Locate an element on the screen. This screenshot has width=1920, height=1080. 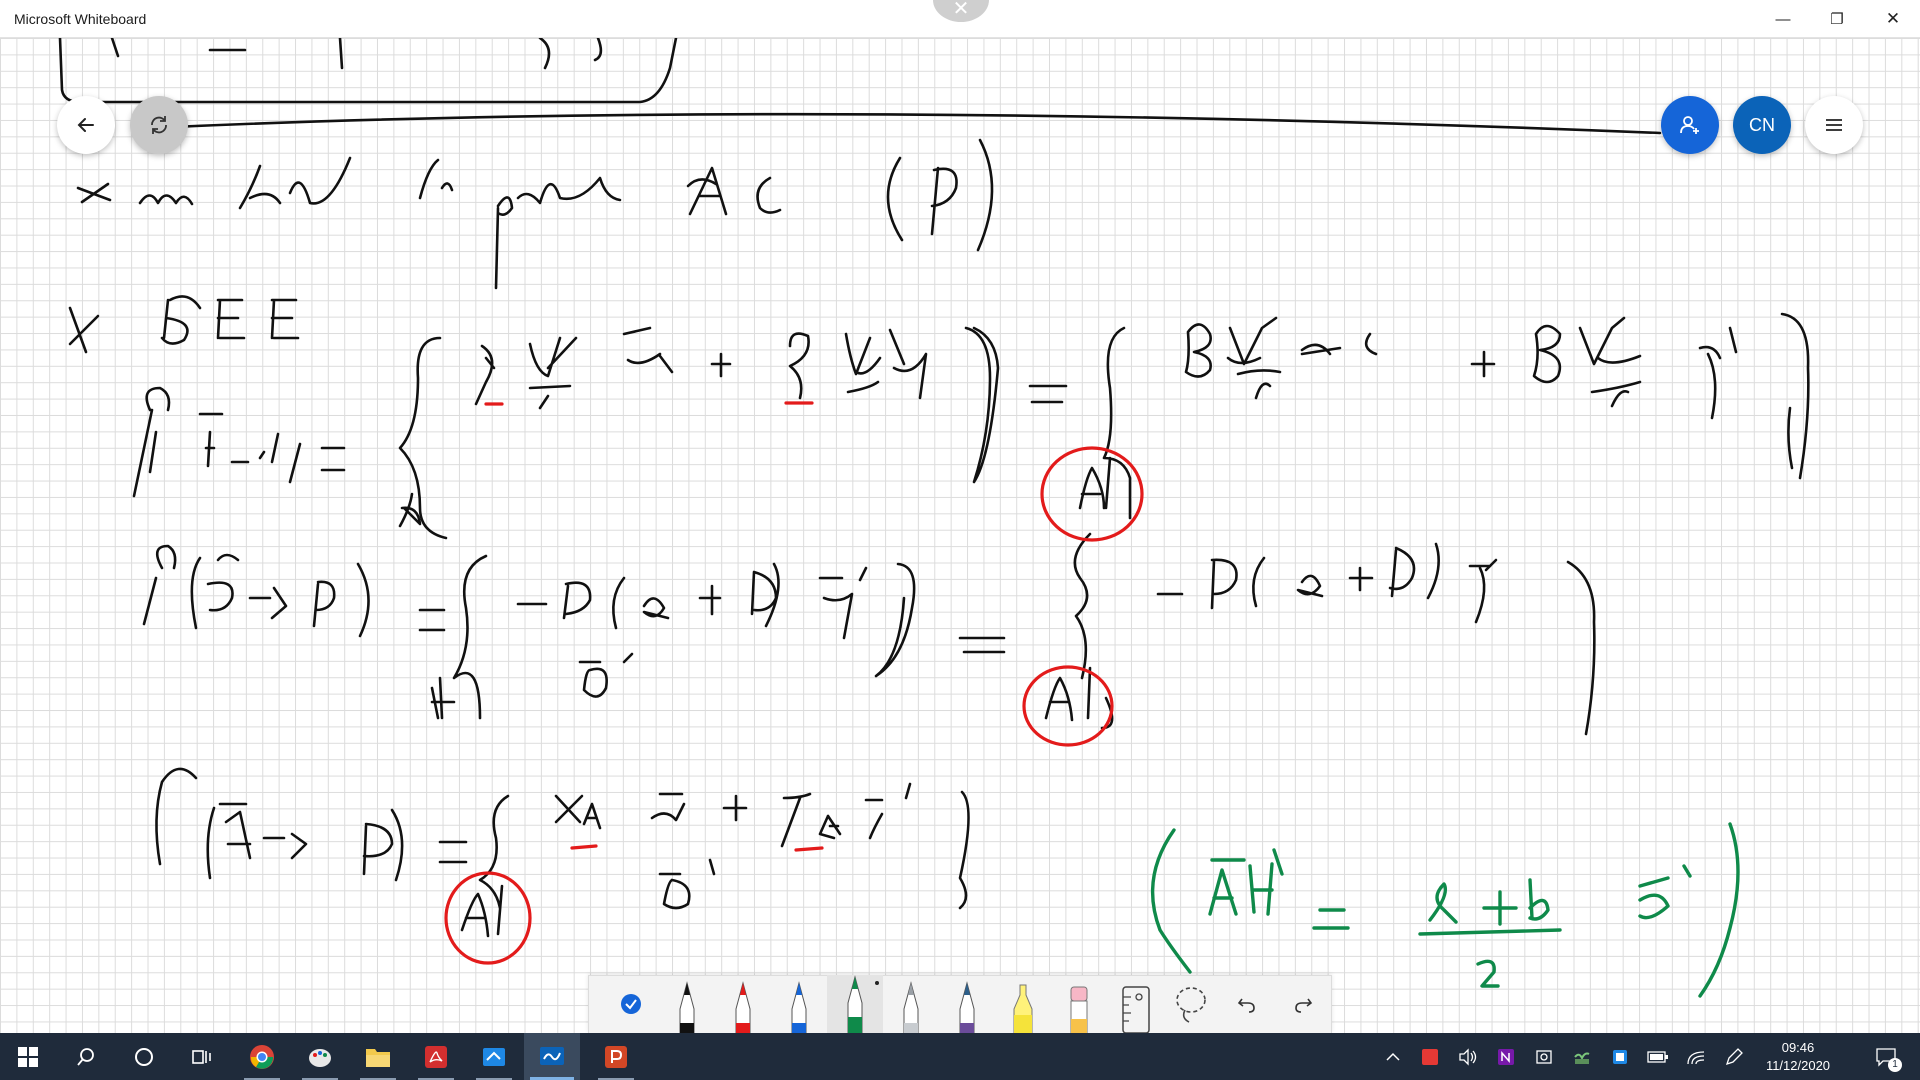
search-icon is located at coordinates (85, 1056).